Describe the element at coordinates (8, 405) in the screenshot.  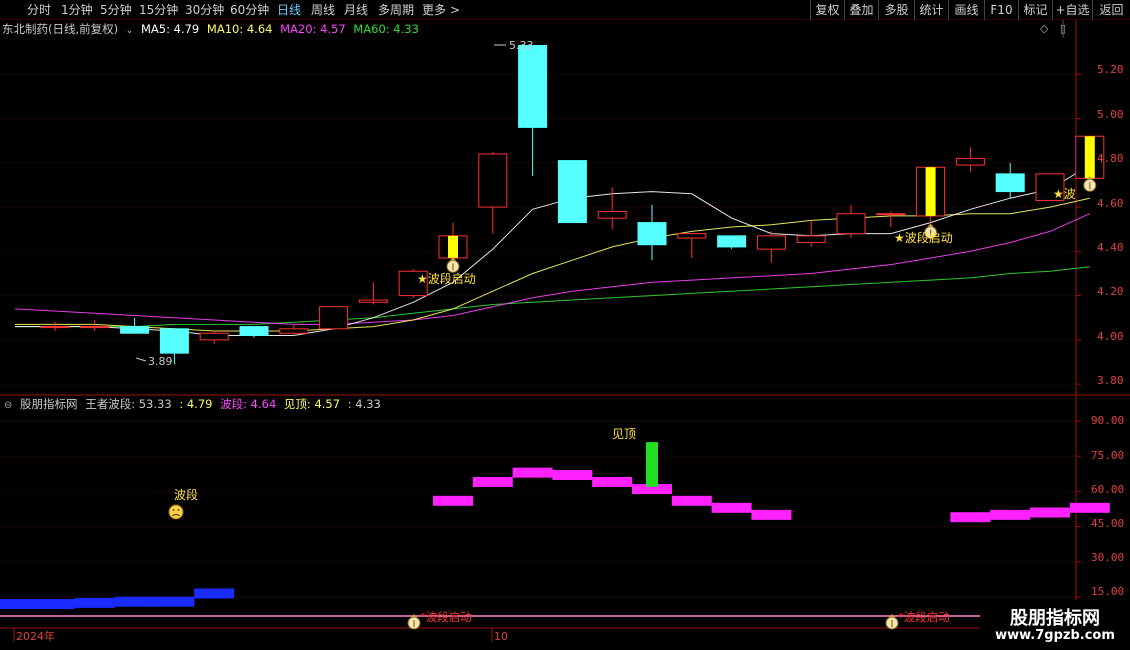
I see `circle-icon: ⊖` at that location.